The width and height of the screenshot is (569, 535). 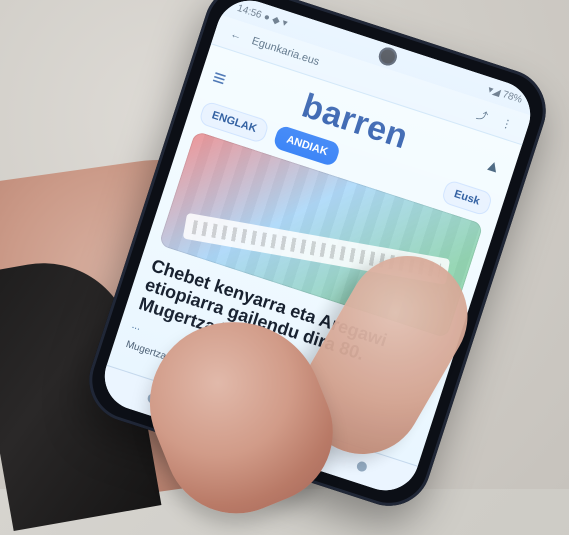 What do you see at coordinates (236, 35) in the screenshot?
I see `back-icon: ←` at bounding box center [236, 35].